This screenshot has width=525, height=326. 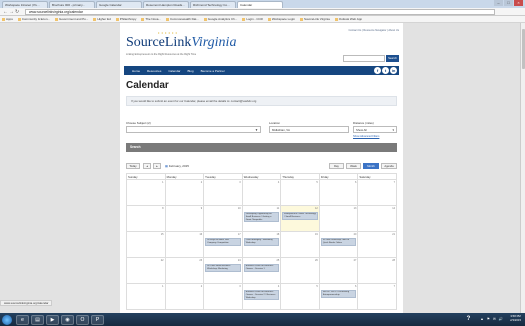 I want to click on powerpoint-icon: P, so click(x=97, y=319).